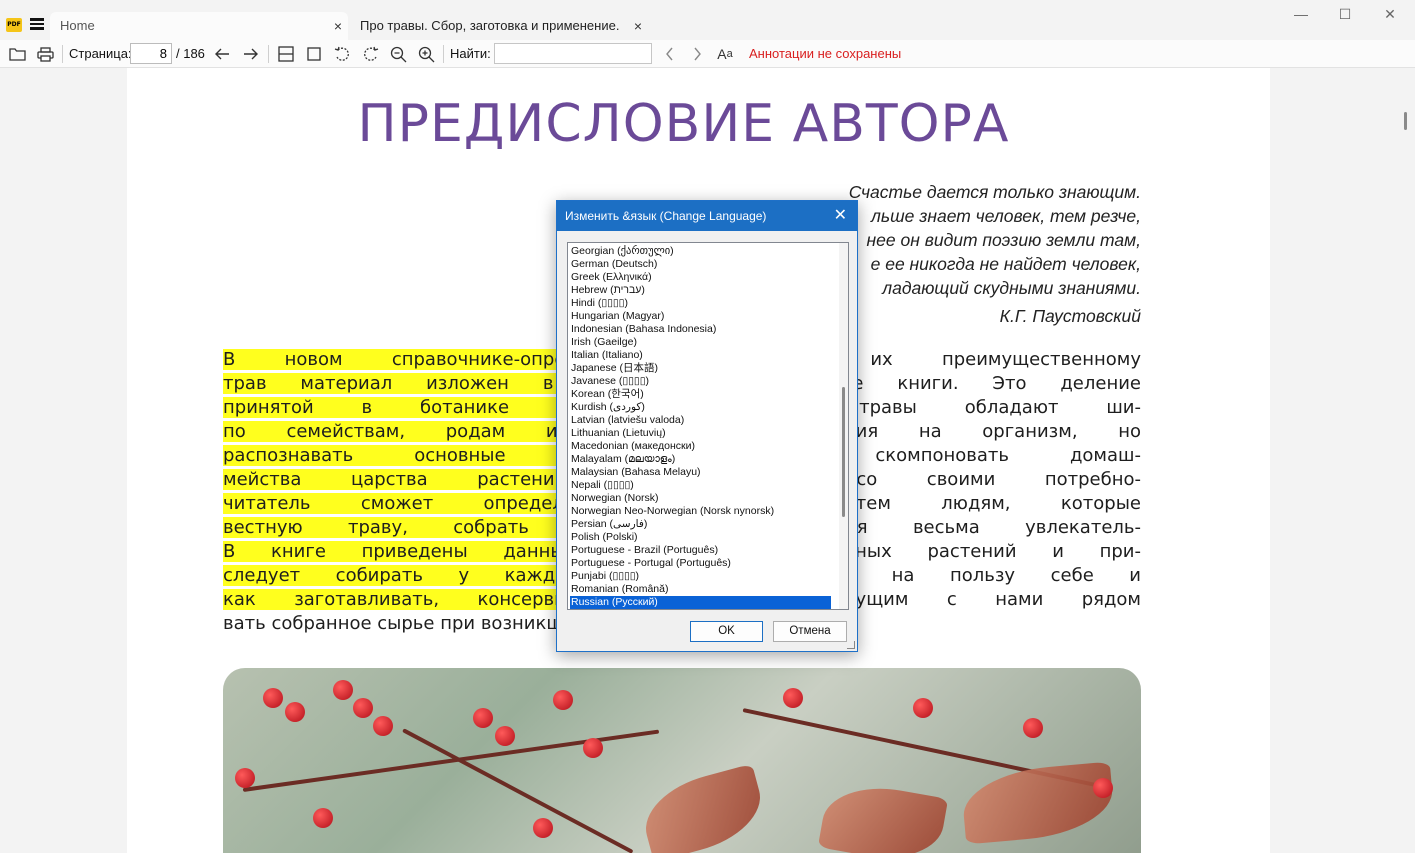  Describe the element at coordinates (666, 216) in the screenshot. I see `dialog-title: Изменить &язык (Change Language)` at that location.